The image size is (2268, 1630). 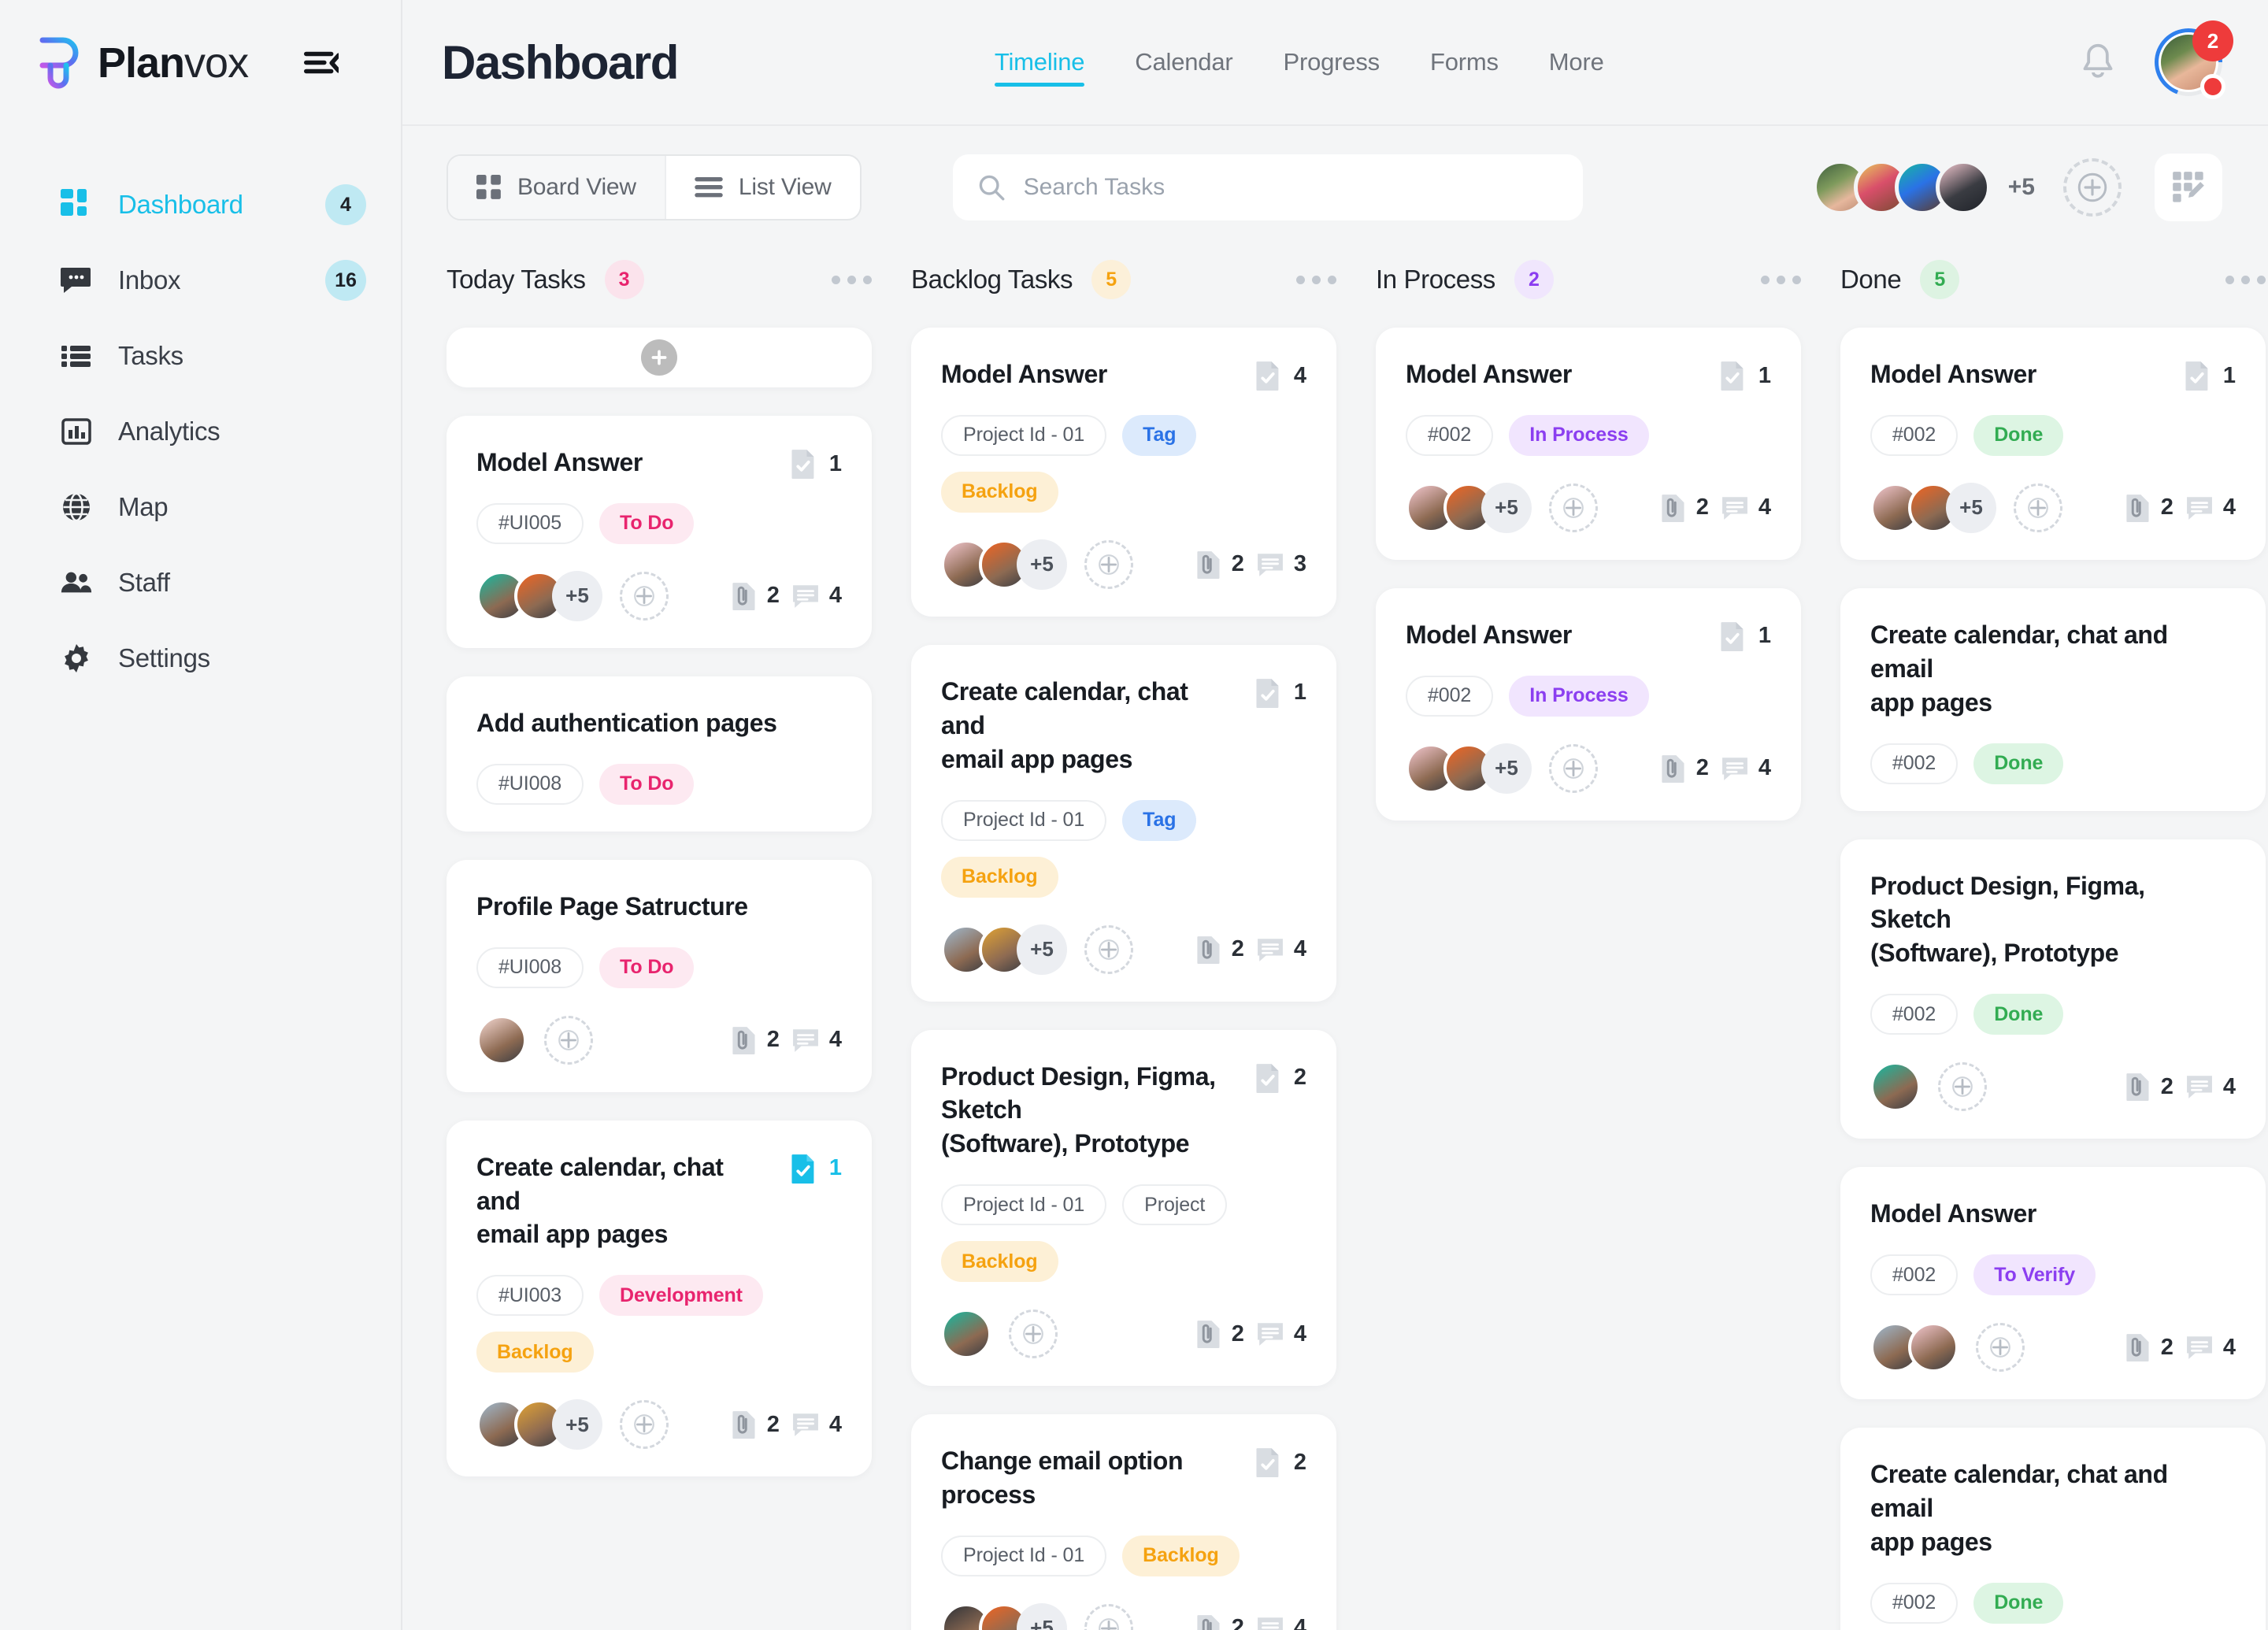 What do you see at coordinates (1923, 188) in the screenshot?
I see `team-avatar-stack: +5` at bounding box center [1923, 188].